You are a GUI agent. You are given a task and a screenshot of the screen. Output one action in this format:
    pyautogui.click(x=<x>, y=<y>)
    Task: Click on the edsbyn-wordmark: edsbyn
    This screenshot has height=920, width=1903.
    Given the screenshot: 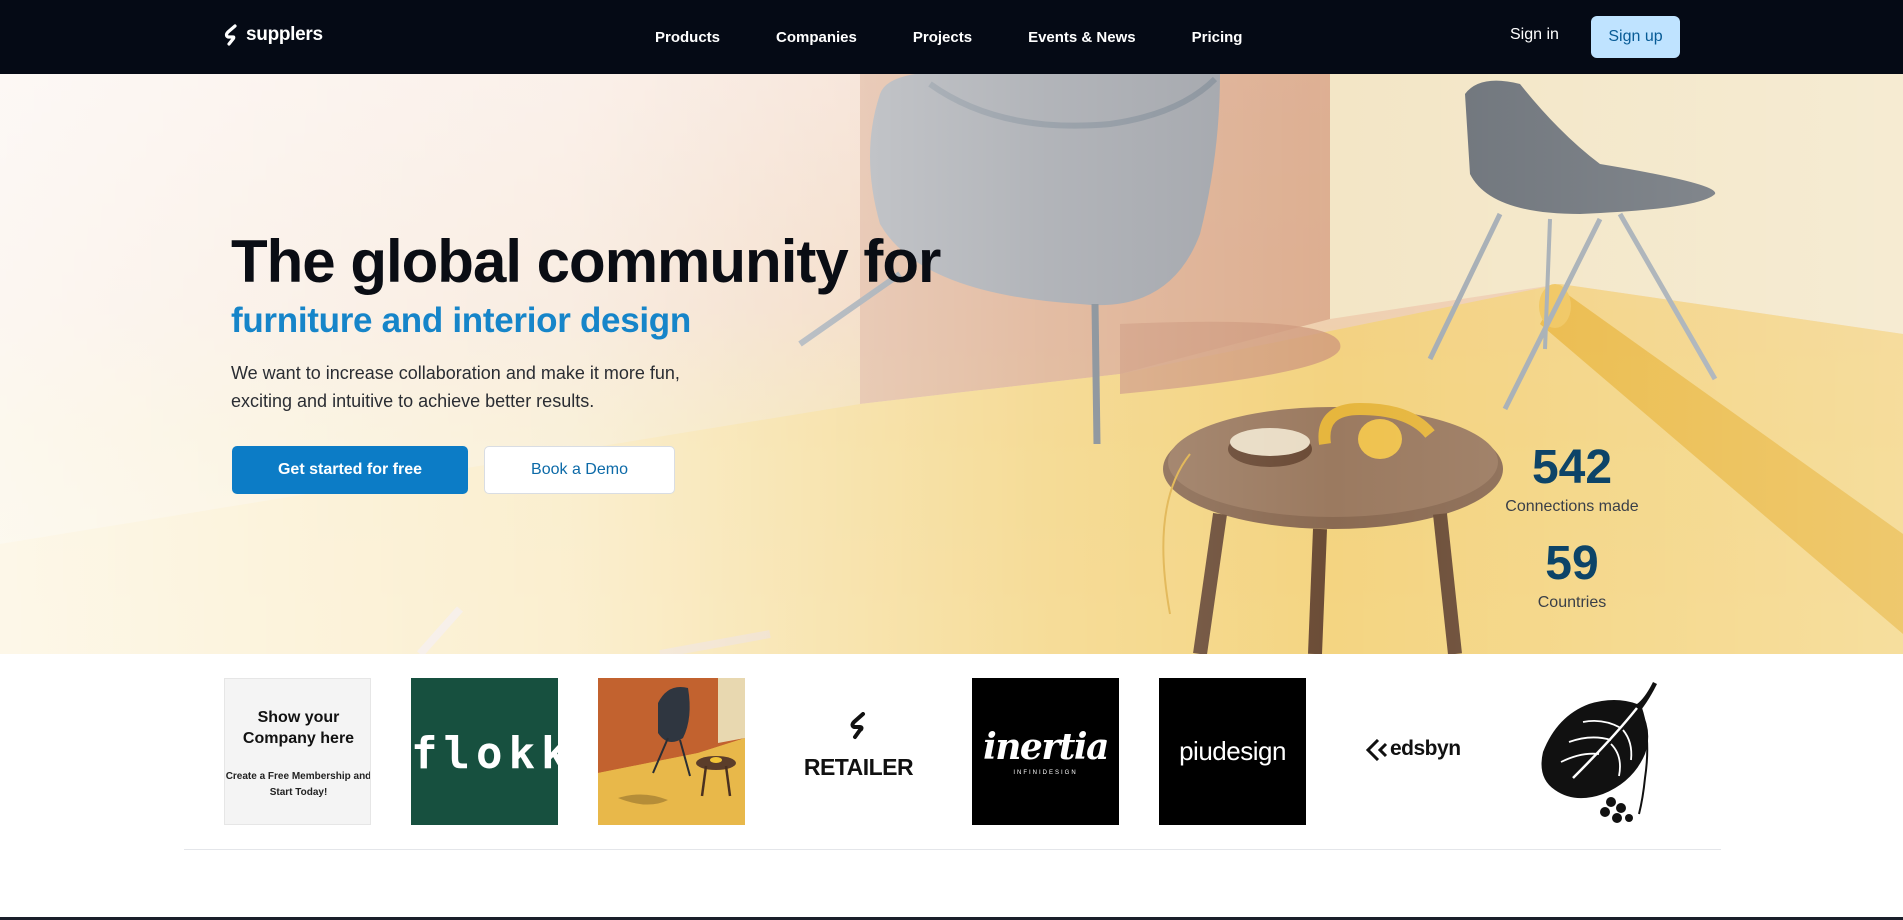 What is the action you would take?
    pyautogui.click(x=1425, y=748)
    